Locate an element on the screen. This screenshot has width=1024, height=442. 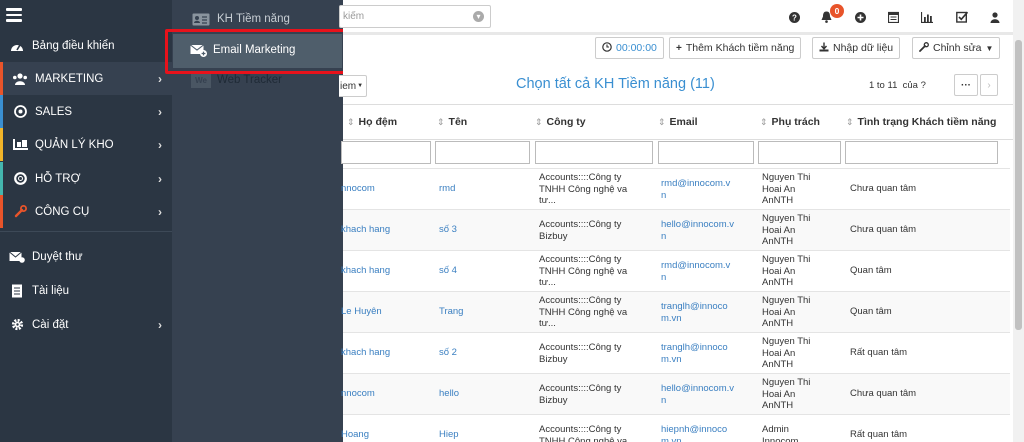
cell-last-name-line: Le Huyên is located at coordinates (384, 312).